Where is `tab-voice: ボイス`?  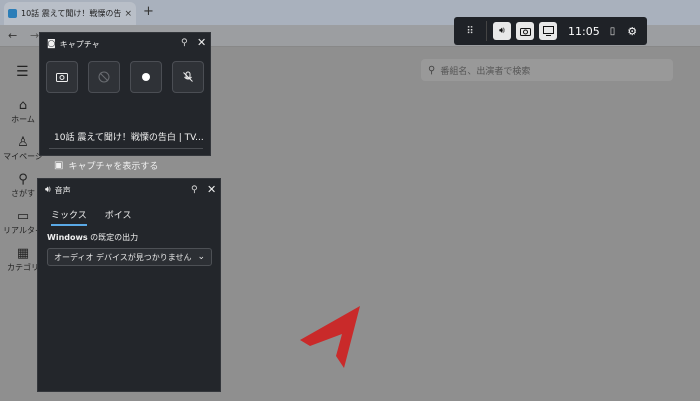
tab-voice: ボイス is located at coordinates (118, 217).